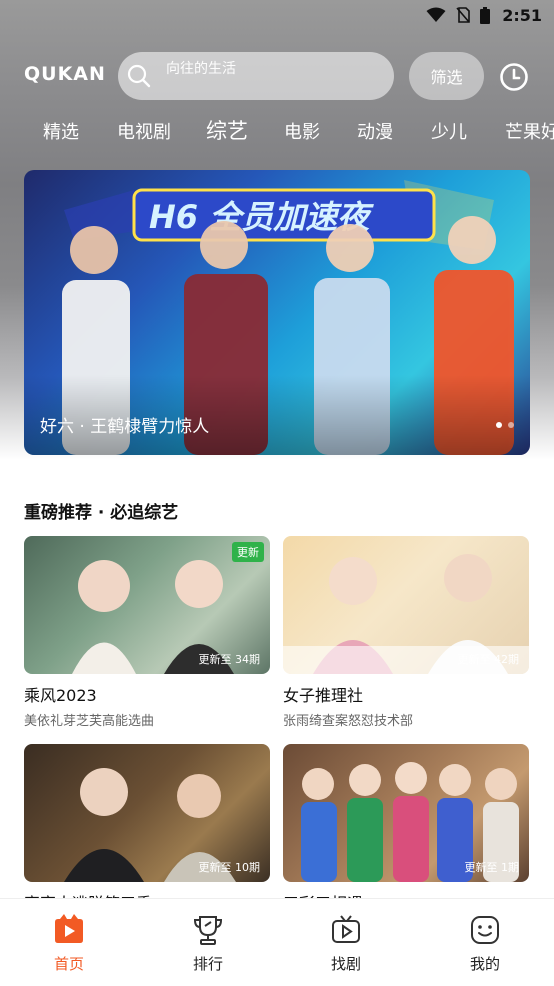 The height and width of the screenshot is (986, 554). What do you see at coordinates (375, 131) in the screenshot?
I see `tab-anime: 动漫` at bounding box center [375, 131].